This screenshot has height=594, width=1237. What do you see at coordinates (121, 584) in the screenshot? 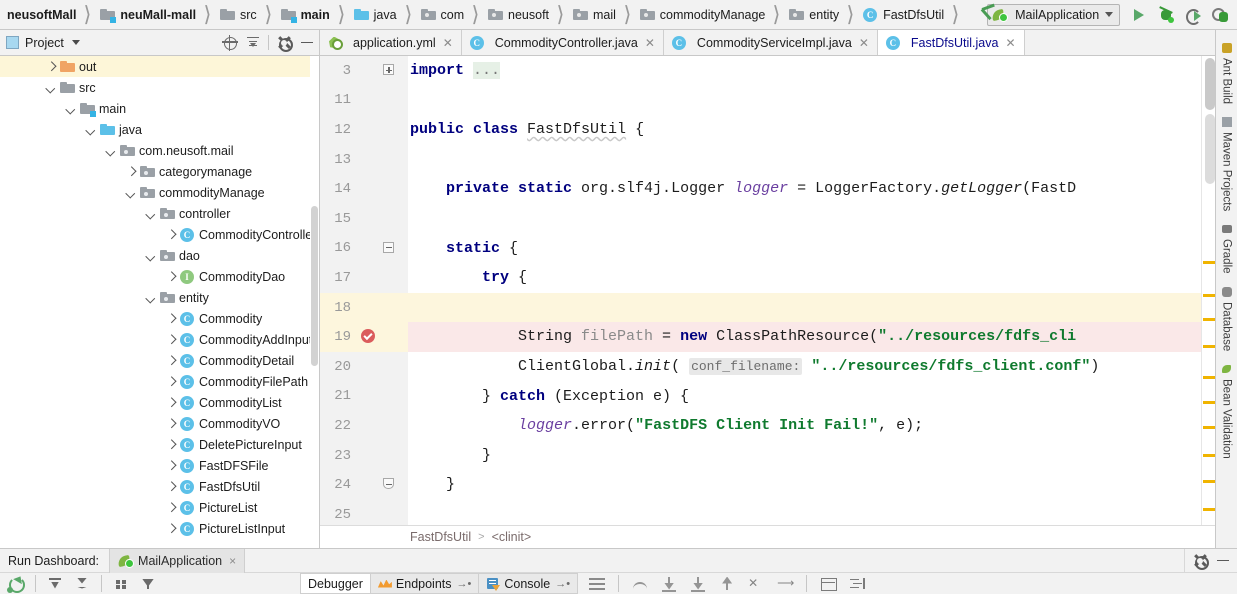
I see `layout-icon` at bounding box center [121, 584].